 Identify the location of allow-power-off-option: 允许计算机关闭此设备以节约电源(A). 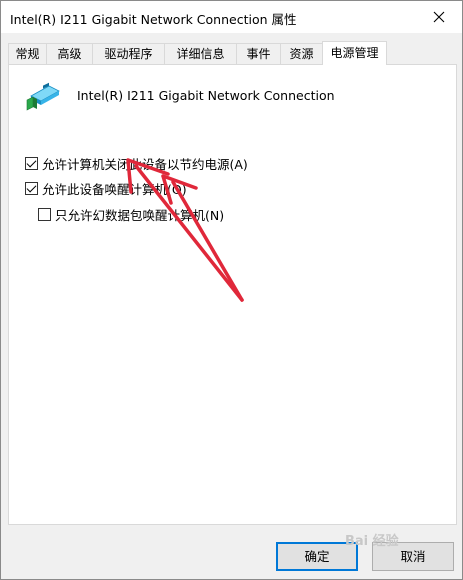
(136, 163).